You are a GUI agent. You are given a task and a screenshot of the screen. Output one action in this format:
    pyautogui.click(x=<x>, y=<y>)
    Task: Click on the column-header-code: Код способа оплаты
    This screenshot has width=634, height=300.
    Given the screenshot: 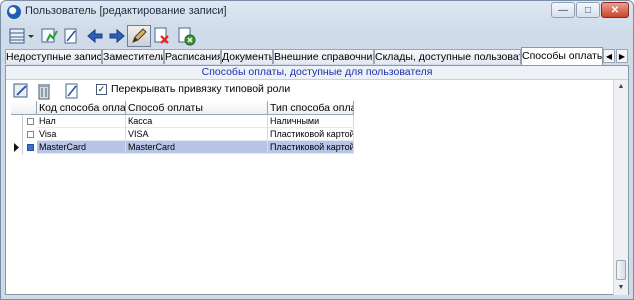 What is the action you would take?
    pyautogui.click(x=81, y=108)
    